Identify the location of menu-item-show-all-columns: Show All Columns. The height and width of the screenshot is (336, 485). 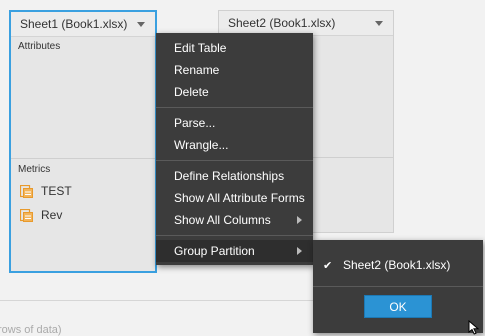
(234, 220).